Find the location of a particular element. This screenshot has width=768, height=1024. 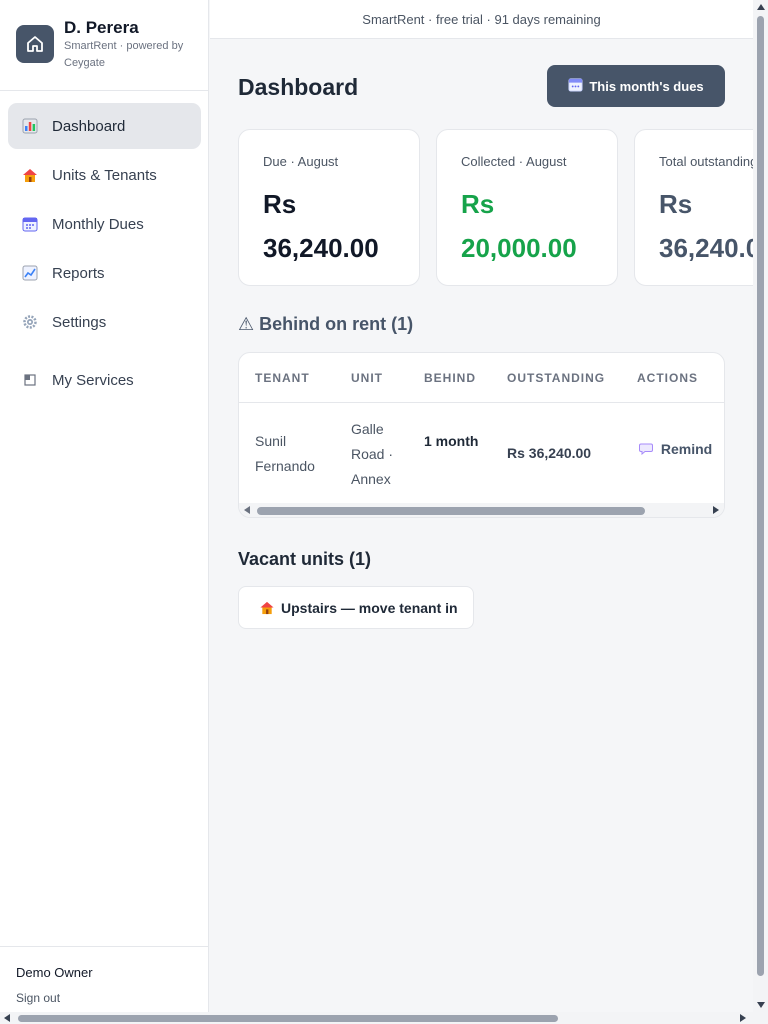

sidebar-item-label: Units & Tenants is located at coordinates (104, 175).